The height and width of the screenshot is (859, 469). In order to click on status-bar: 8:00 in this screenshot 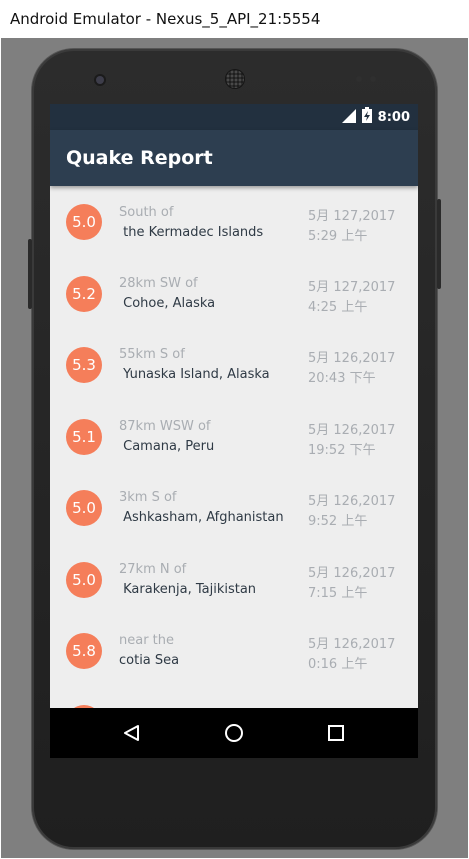, I will do `click(234, 117)`.